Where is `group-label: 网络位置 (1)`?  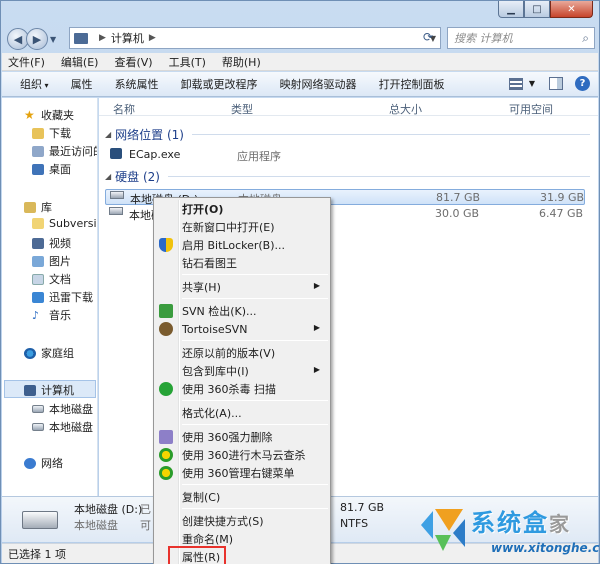
group-label: 网络位置 (1) is located at coordinates (149, 135).